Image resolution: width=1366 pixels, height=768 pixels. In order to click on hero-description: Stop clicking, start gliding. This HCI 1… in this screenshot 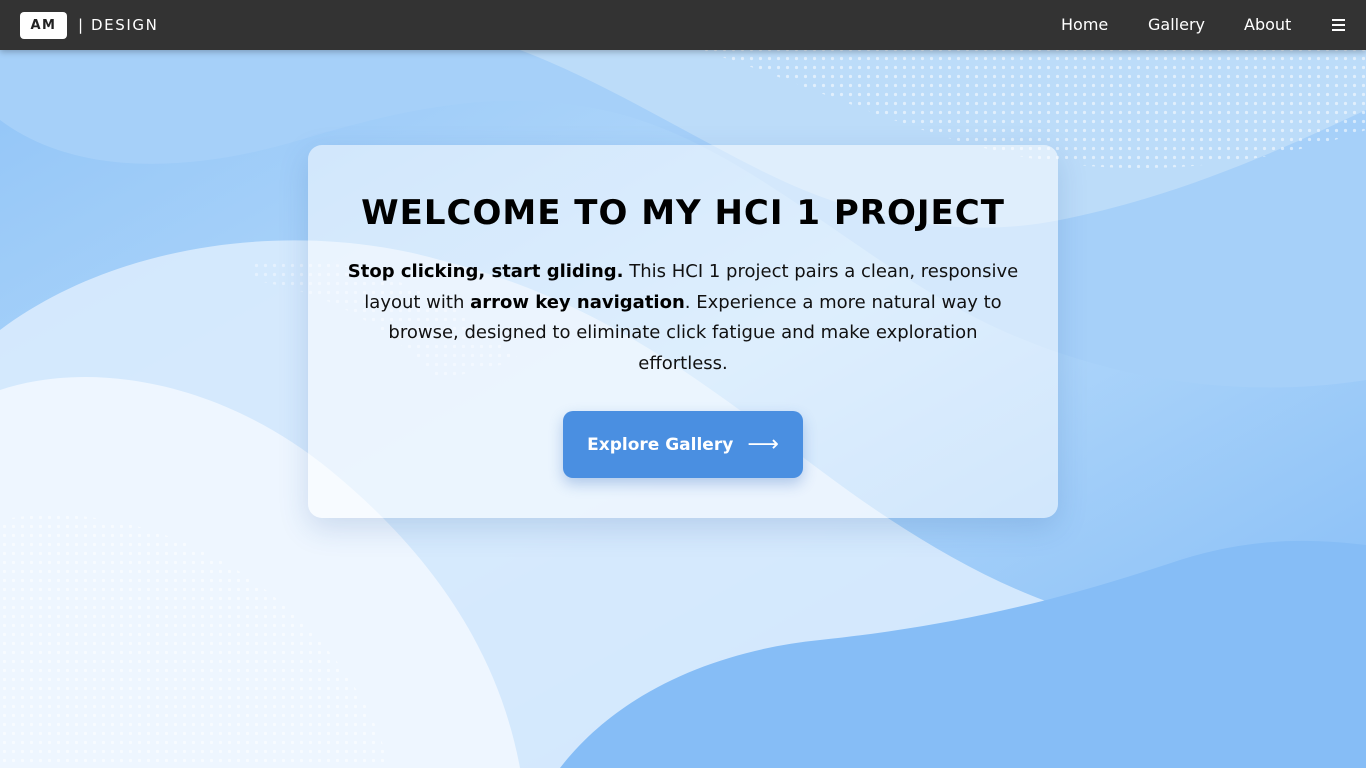, I will do `click(683, 318)`.